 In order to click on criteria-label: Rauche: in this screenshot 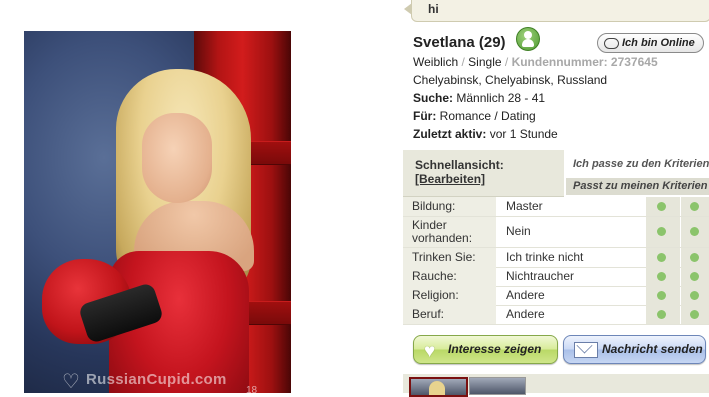, I will do `click(449, 276)`.